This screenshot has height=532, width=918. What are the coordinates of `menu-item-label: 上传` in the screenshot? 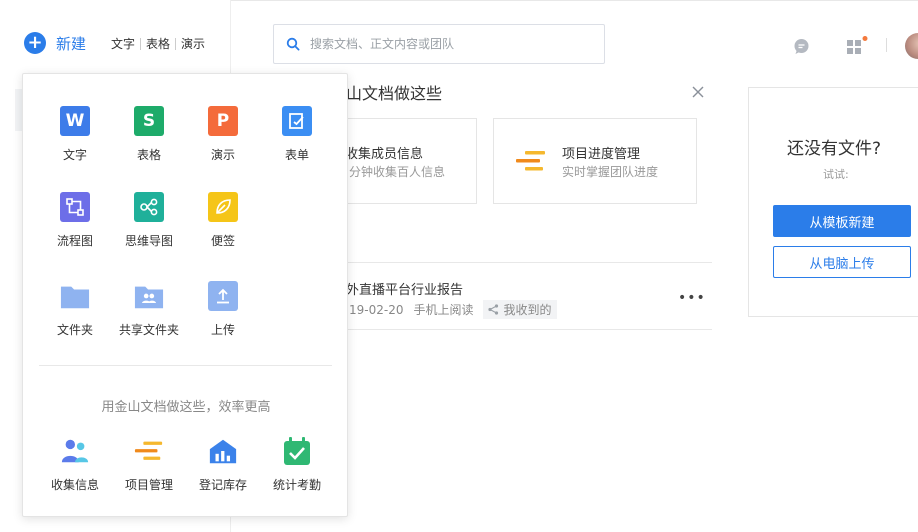 It's located at (222, 330).